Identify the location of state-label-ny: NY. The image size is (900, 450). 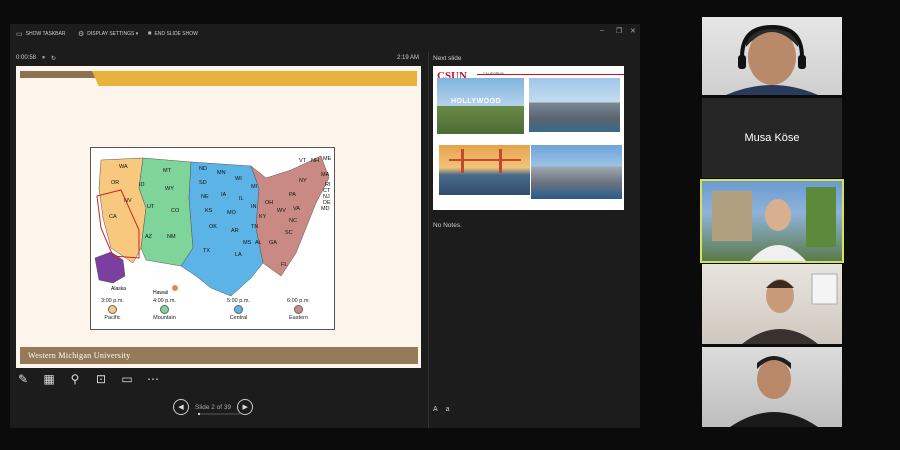
(303, 181).